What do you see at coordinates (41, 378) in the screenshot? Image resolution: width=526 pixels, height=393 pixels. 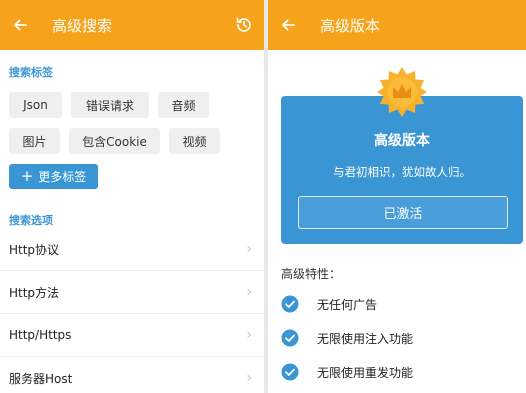 I see `option-label: 服务器Host` at bounding box center [41, 378].